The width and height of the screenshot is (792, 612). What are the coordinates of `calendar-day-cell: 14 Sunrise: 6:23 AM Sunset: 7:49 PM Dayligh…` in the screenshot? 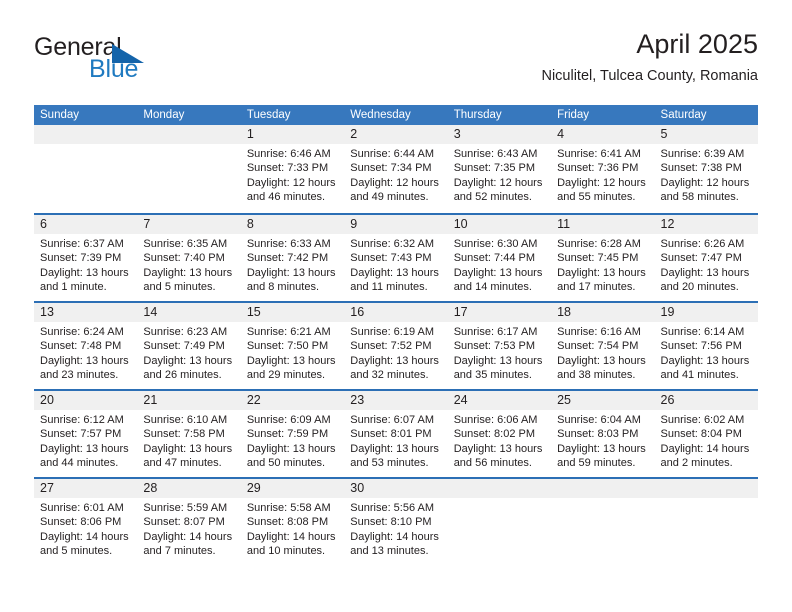 It's located at (188, 346).